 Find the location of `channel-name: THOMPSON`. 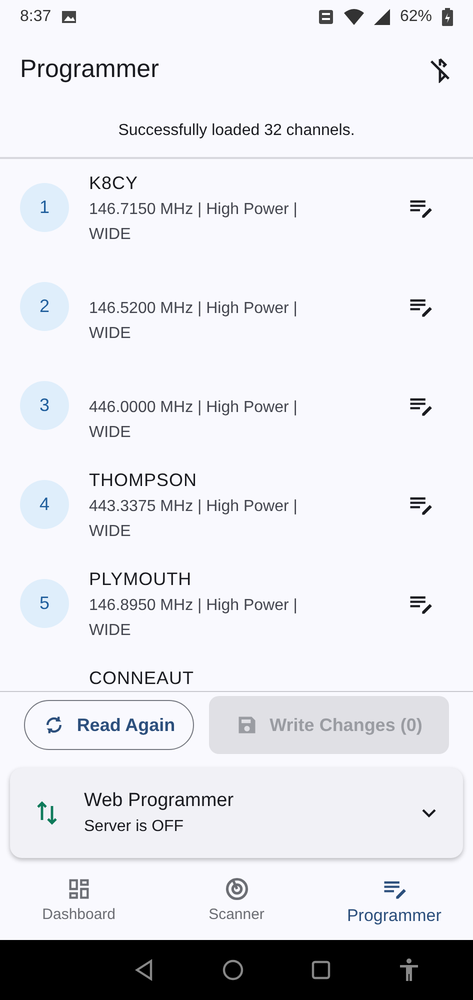

channel-name: THOMPSON is located at coordinates (143, 480).